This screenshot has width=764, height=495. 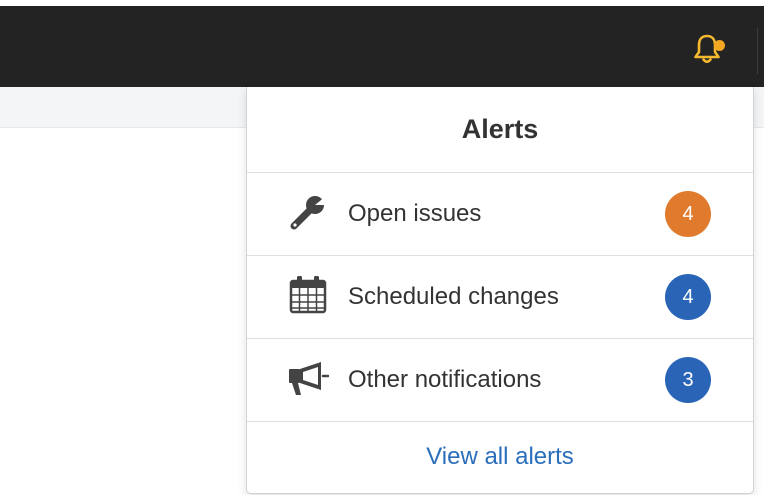 I want to click on alerts-title: Alerts, so click(x=500, y=130).